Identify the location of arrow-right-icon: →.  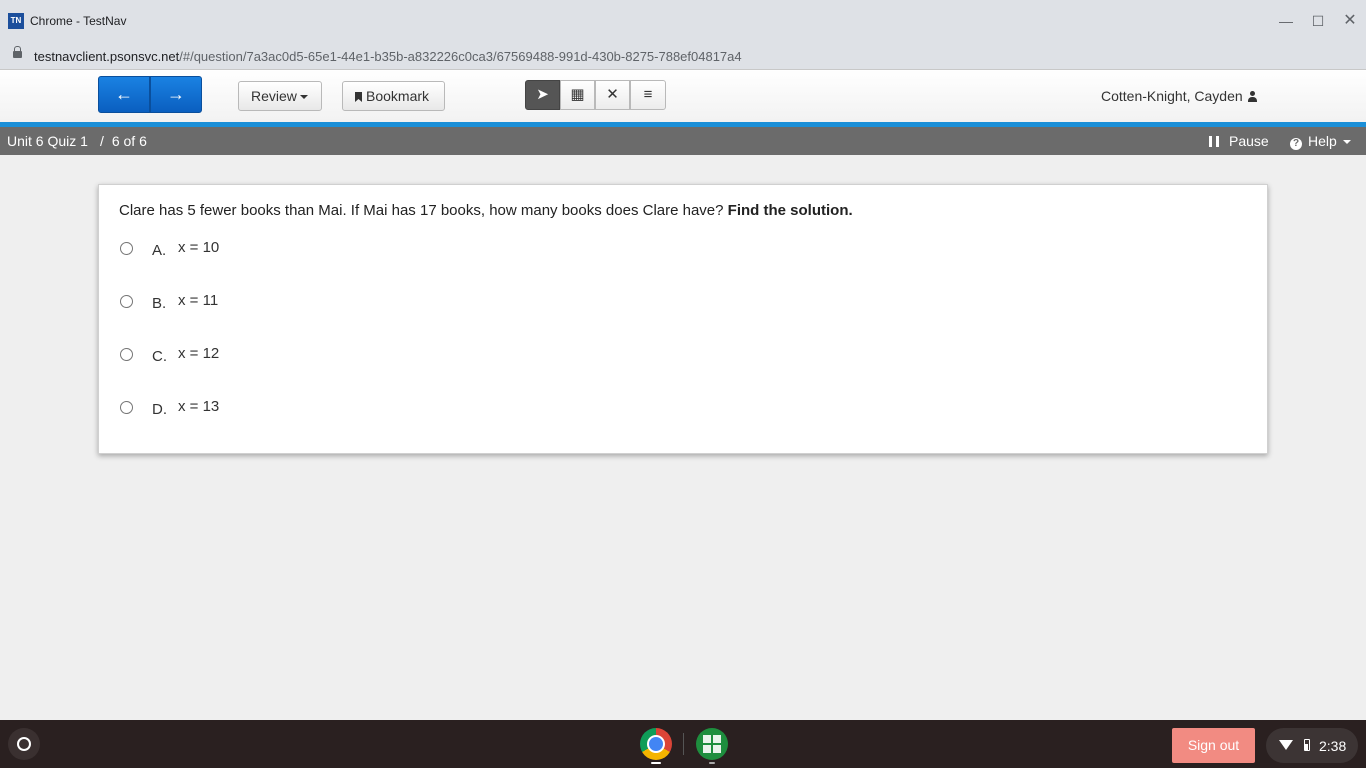
(176, 94).